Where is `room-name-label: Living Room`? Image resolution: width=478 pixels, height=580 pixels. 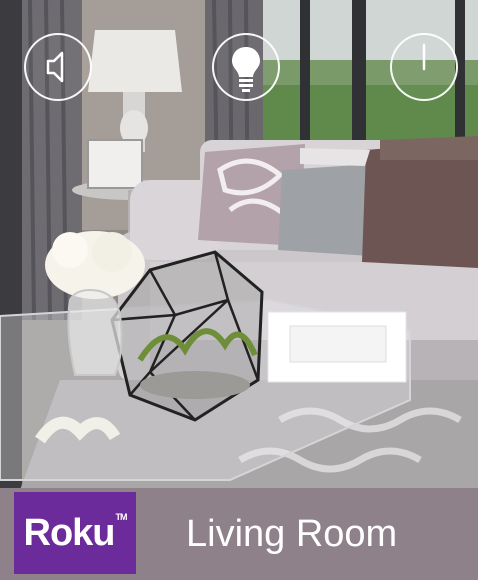
room-name-label: Living Room is located at coordinates (292, 534).